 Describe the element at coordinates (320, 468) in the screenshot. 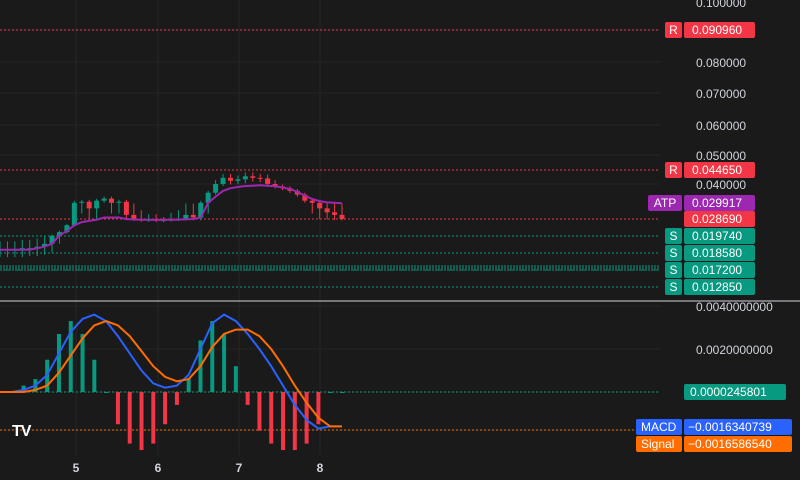

I see `x-tick-3: 8` at that location.